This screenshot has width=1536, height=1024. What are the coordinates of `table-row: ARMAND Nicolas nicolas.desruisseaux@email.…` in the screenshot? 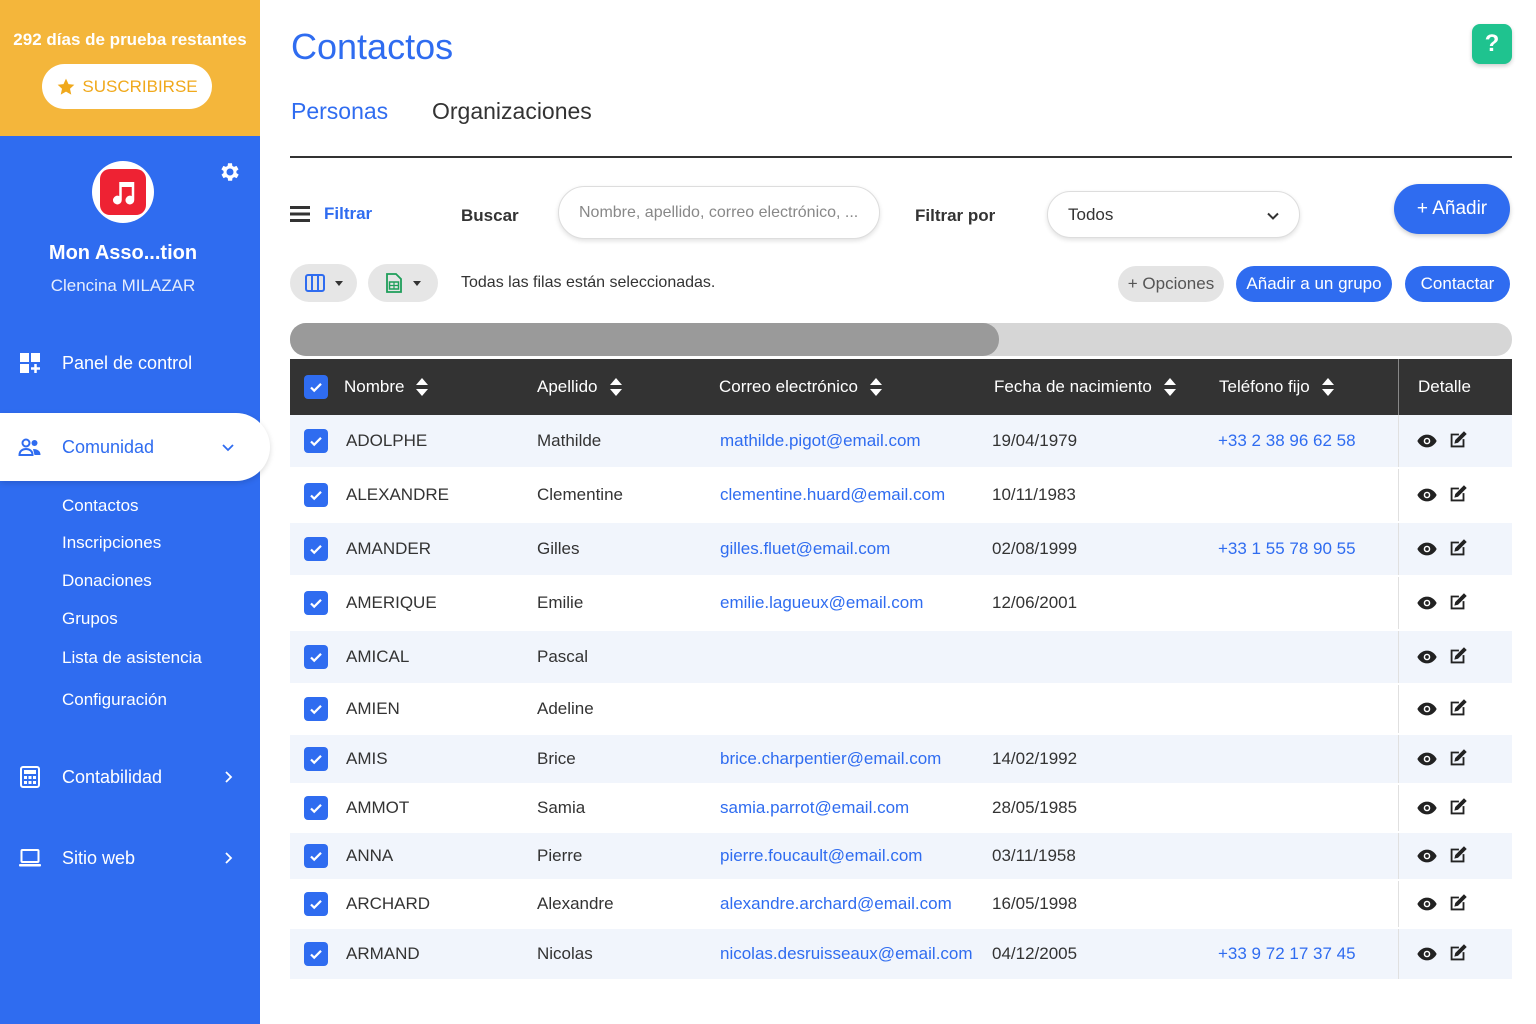 It's located at (901, 954).